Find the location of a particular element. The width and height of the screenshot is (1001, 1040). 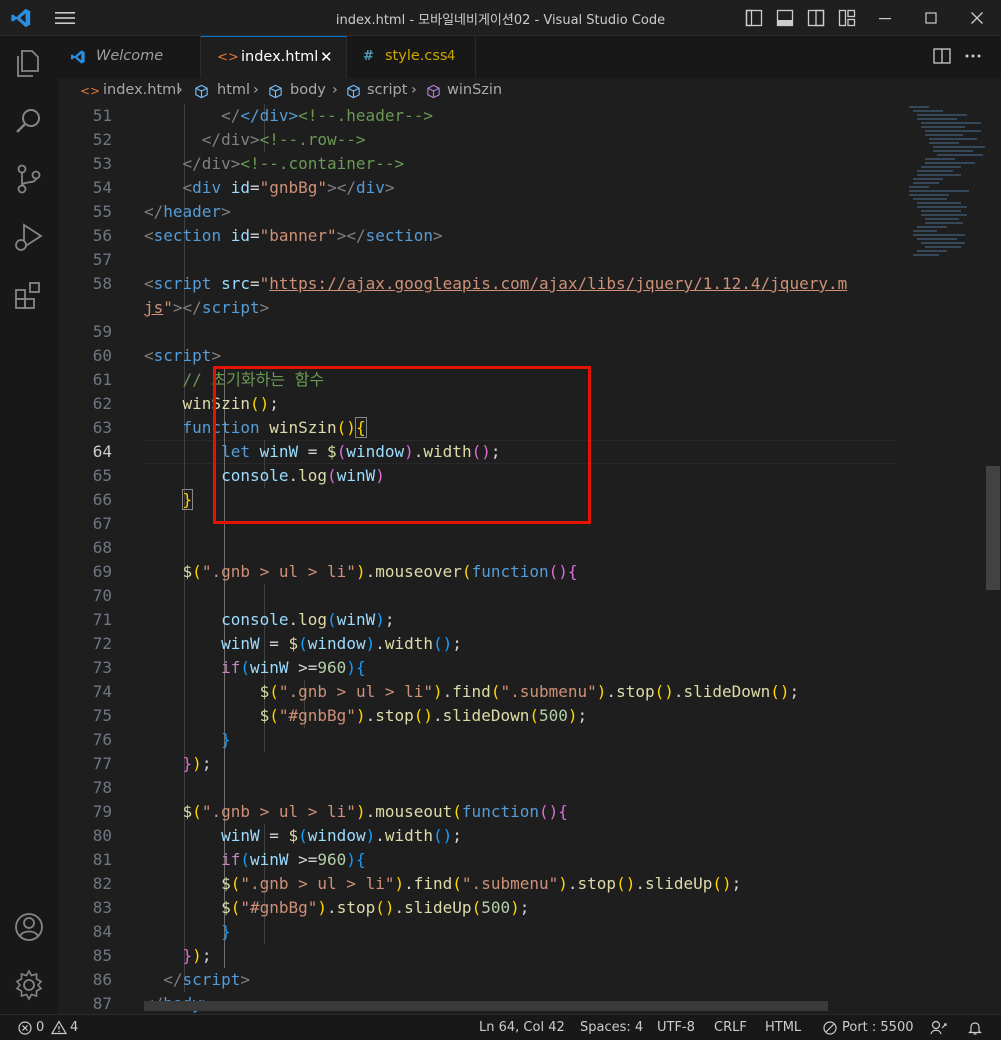

code-line: $("#gnbBg").stop().slideUp(500); is located at coordinates (375, 907).